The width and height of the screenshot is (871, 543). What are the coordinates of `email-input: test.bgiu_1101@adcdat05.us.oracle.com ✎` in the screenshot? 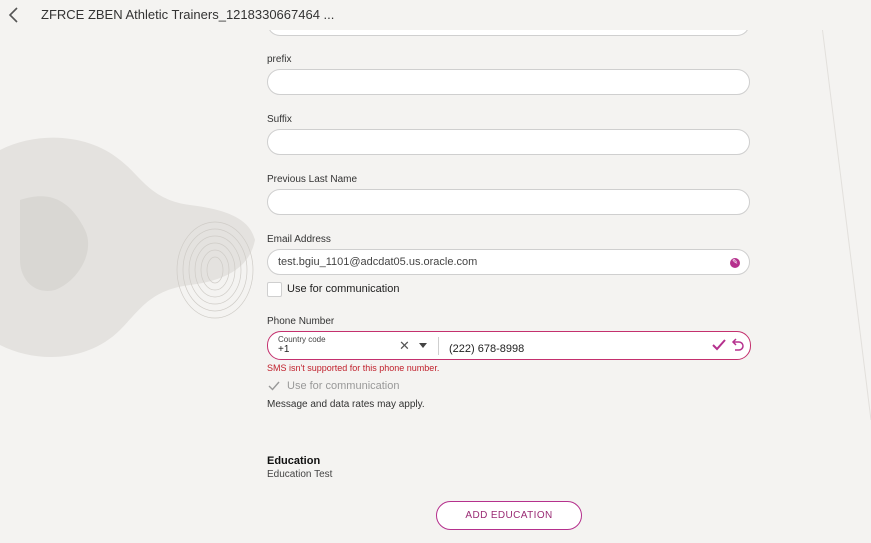 It's located at (508, 262).